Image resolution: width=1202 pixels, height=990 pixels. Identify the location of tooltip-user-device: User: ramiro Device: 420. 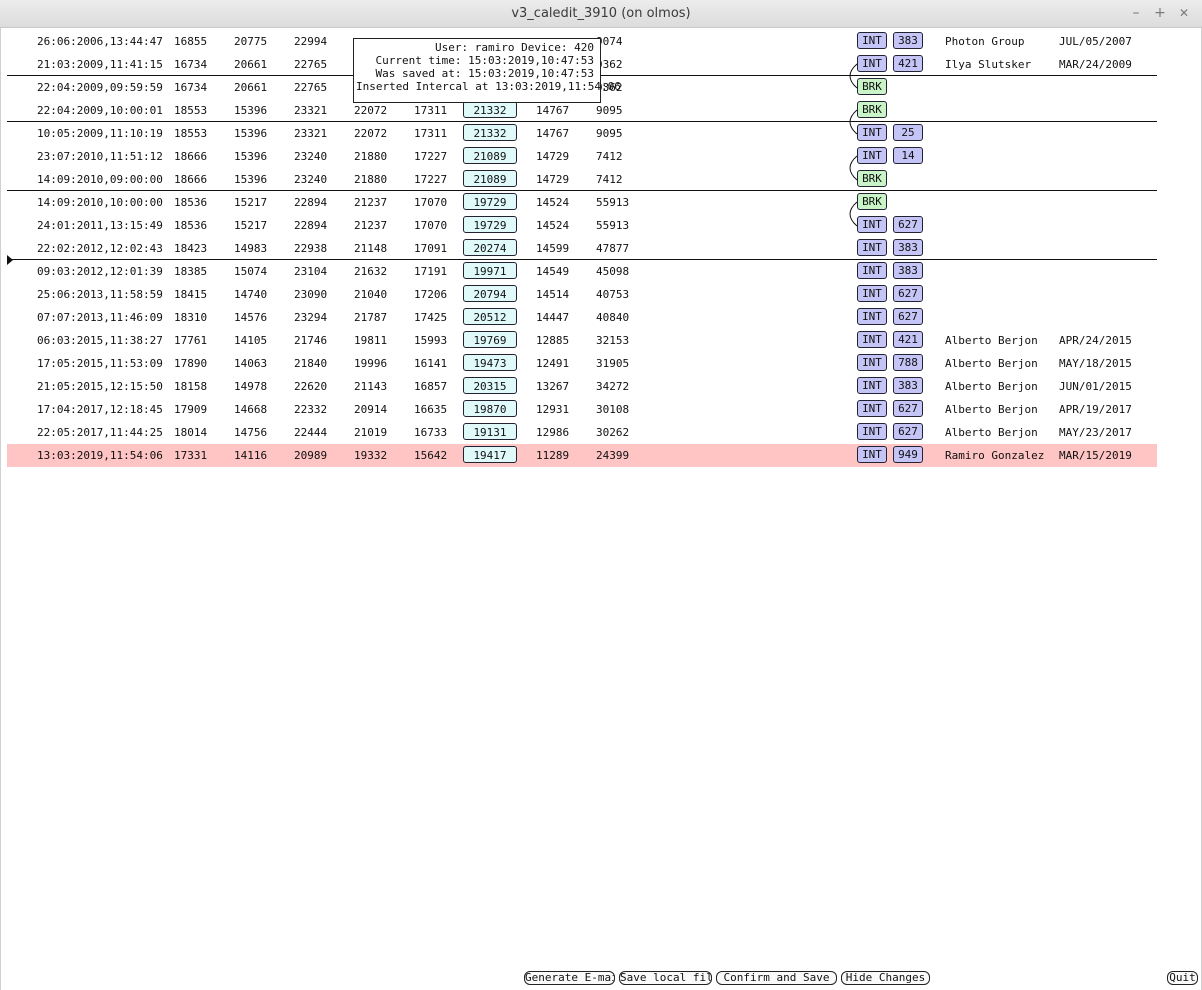
(514, 47).